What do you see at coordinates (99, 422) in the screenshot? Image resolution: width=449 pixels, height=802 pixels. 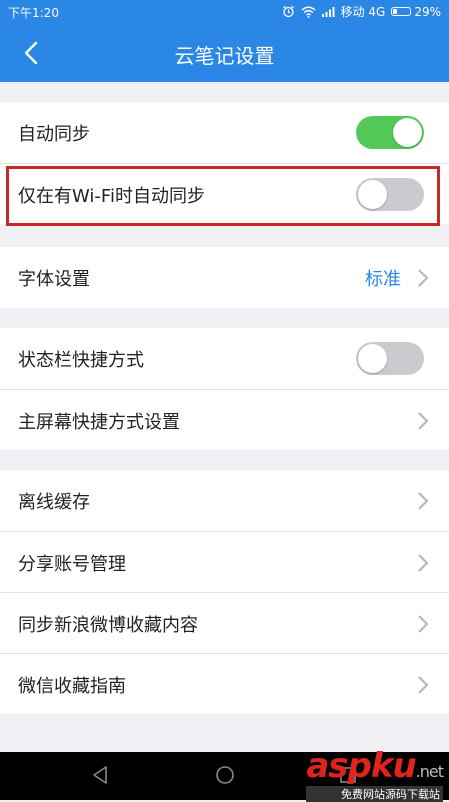 I see `home-screen-shortcut-label: 主屏幕快捷方式设置` at bounding box center [99, 422].